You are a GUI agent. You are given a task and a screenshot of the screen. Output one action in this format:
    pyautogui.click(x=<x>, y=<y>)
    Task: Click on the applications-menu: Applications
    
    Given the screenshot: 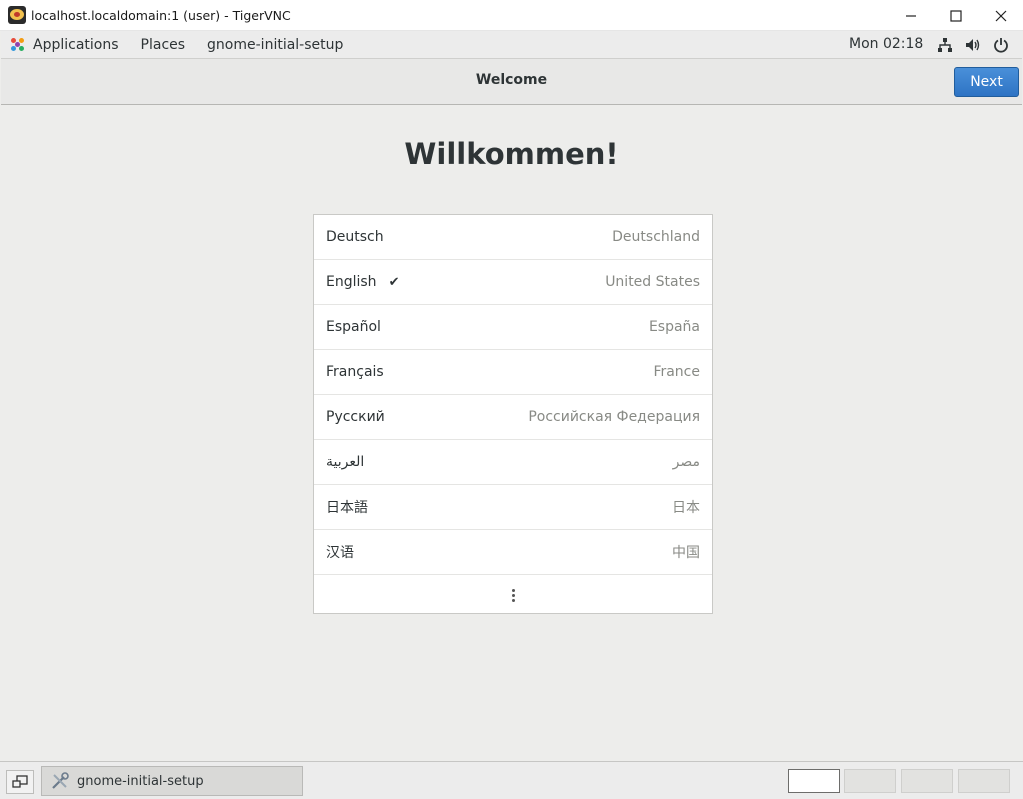 What is the action you would take?
    pyautogui.click(x=60, y=45)
    